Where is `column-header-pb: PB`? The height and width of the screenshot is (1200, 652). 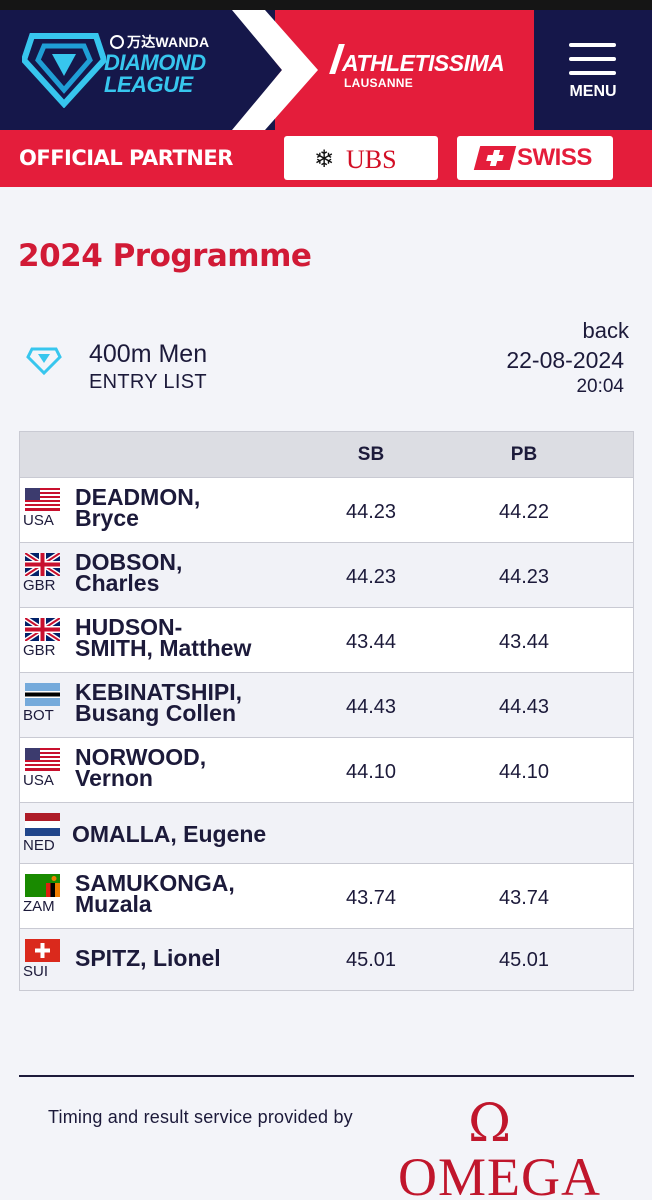 column-header-pb: PB is located at coordinates (524, 454).